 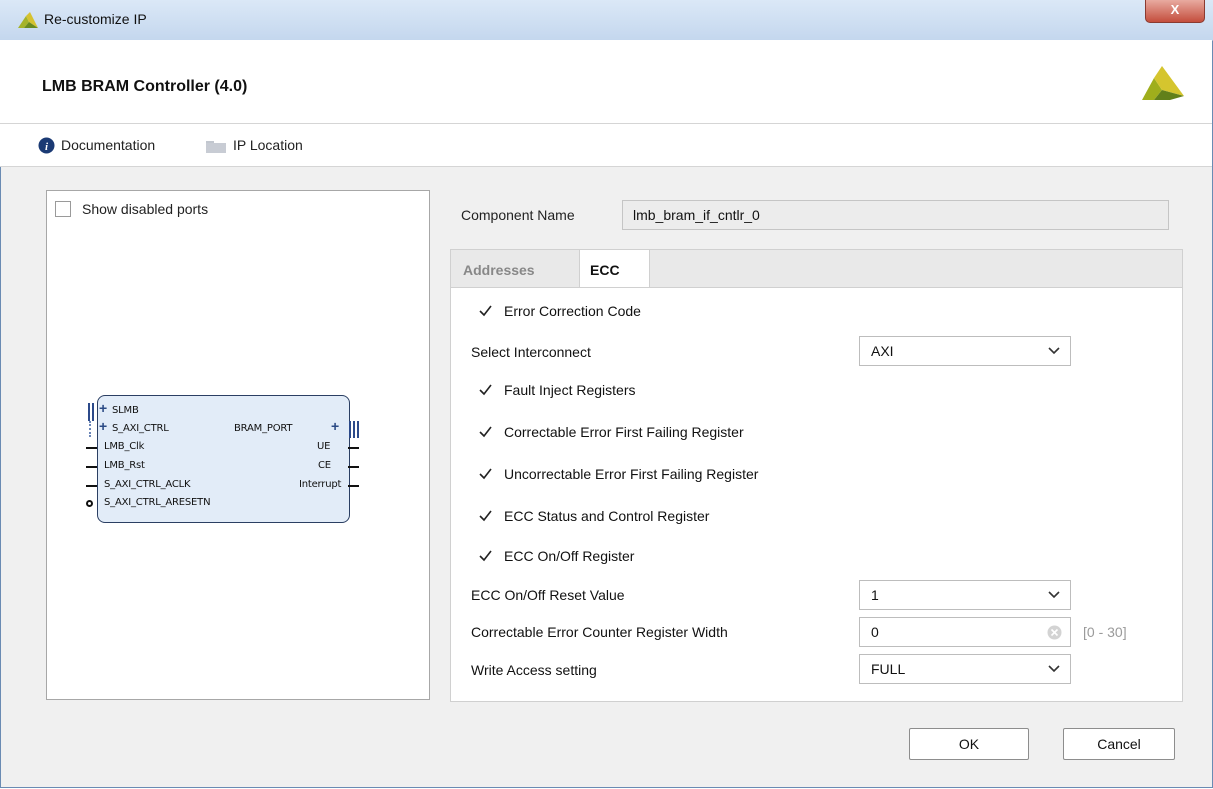 I want to click on component-name-field: lmb_bram_if_cntlr_0, so click(x=895, y=215).